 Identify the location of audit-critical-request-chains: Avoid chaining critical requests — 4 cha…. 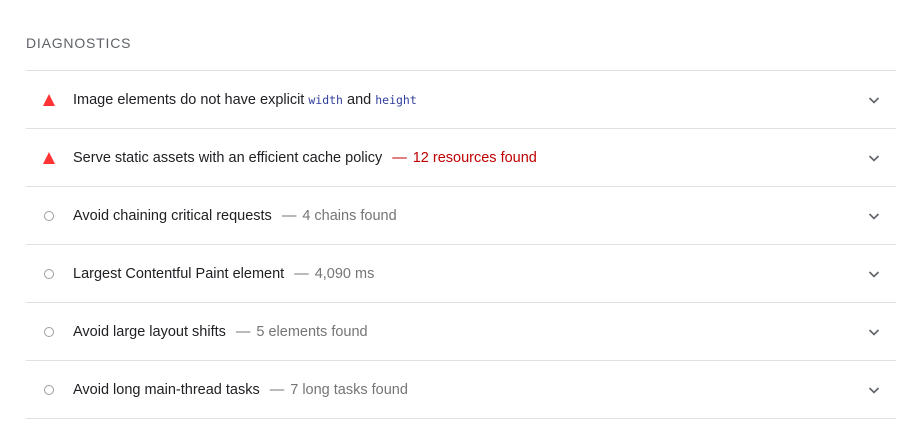
(461, 216).